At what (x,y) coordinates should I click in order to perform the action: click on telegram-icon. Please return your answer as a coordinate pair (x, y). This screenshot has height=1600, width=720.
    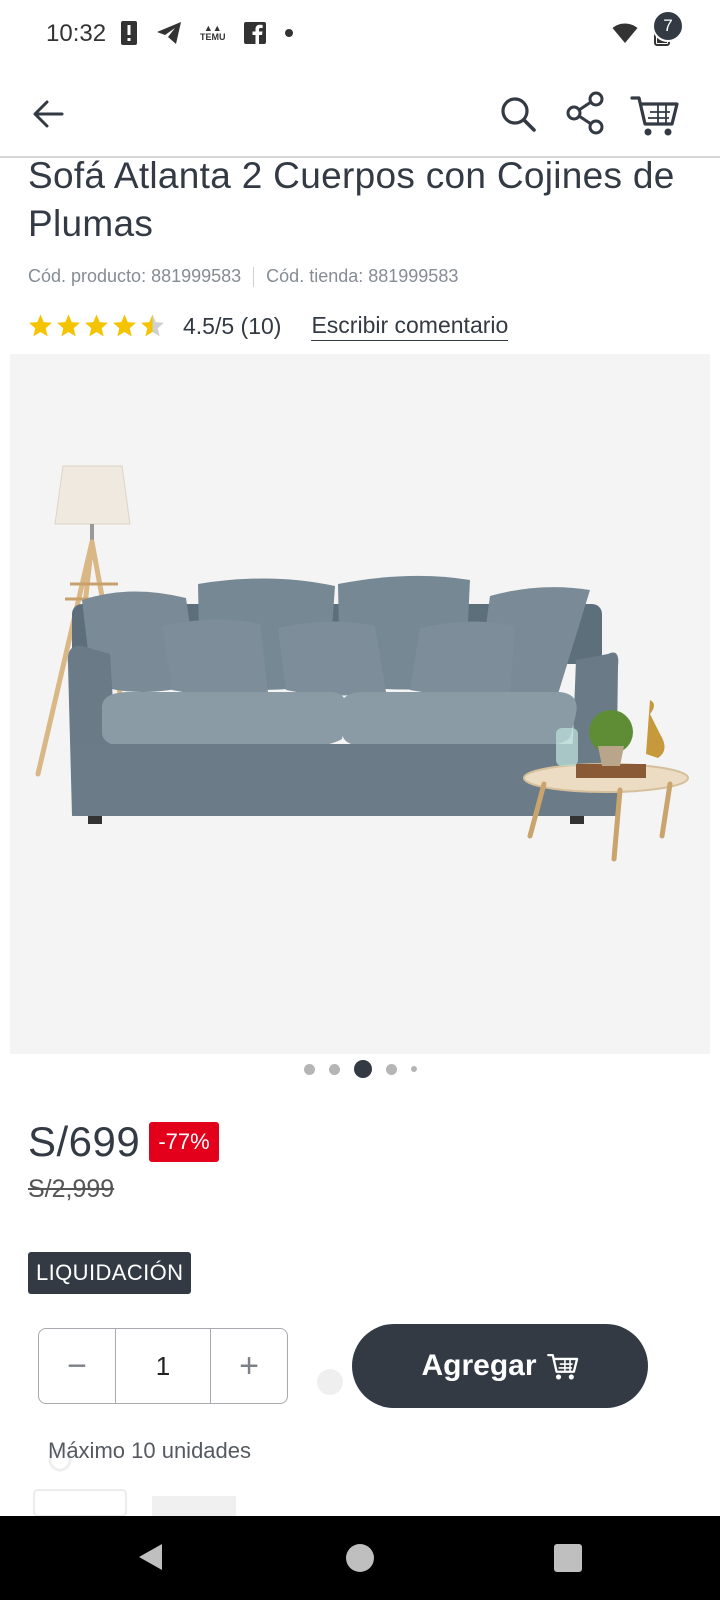
    Looking at the image, I should click on (169, 33).